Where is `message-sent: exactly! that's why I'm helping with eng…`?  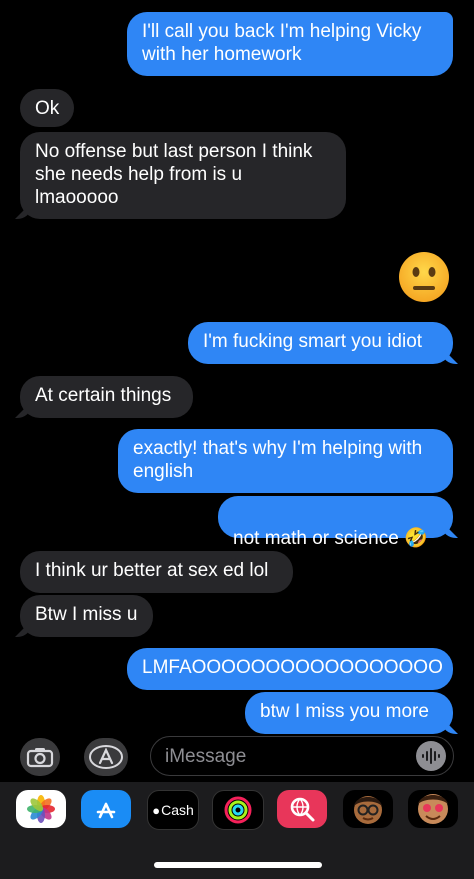
message-sent: exactly! that's why I'm helping with eng… is located at coordinates (285, 461).